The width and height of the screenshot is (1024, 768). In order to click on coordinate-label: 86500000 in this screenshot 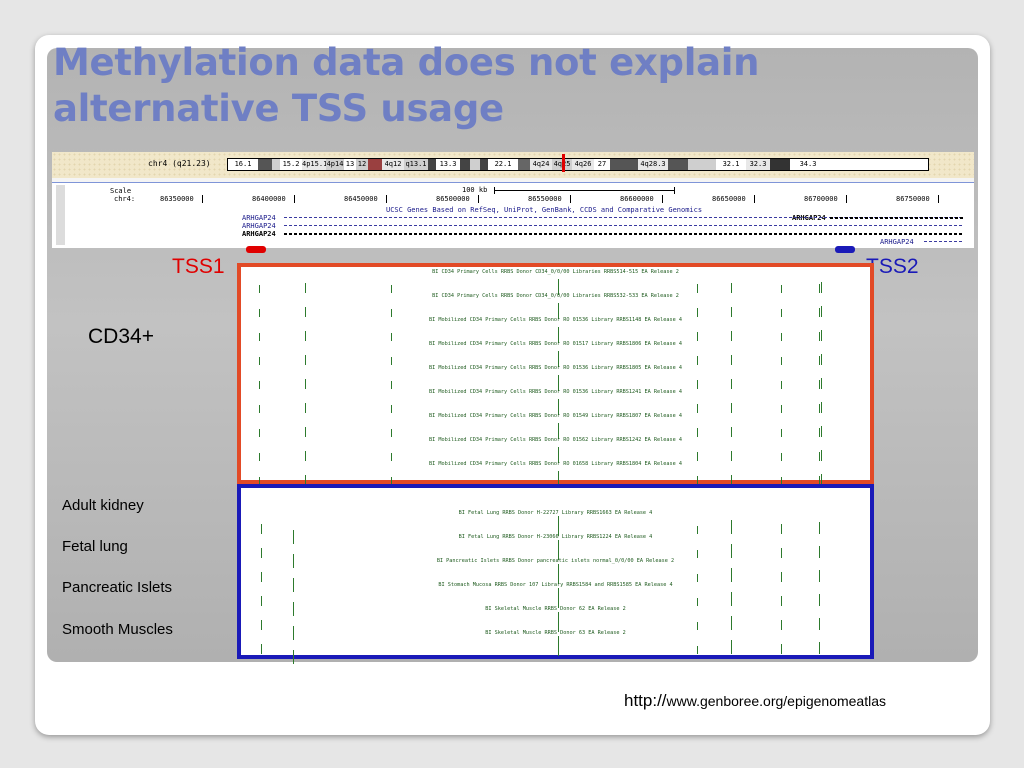, I will do `click(453, 199)`.